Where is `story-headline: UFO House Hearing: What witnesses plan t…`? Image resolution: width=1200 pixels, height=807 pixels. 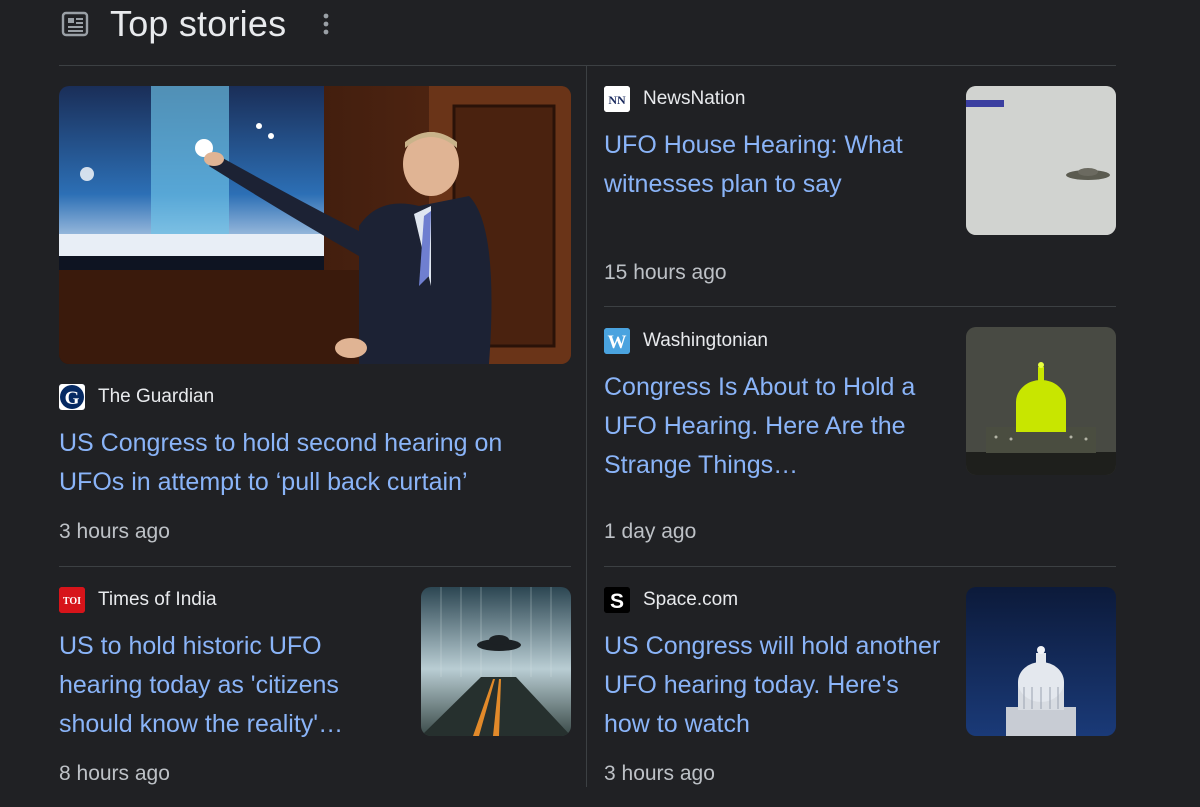 story-headline: UFO House Hearing: What witnesses plan t… is located at coordinates (774, 165).